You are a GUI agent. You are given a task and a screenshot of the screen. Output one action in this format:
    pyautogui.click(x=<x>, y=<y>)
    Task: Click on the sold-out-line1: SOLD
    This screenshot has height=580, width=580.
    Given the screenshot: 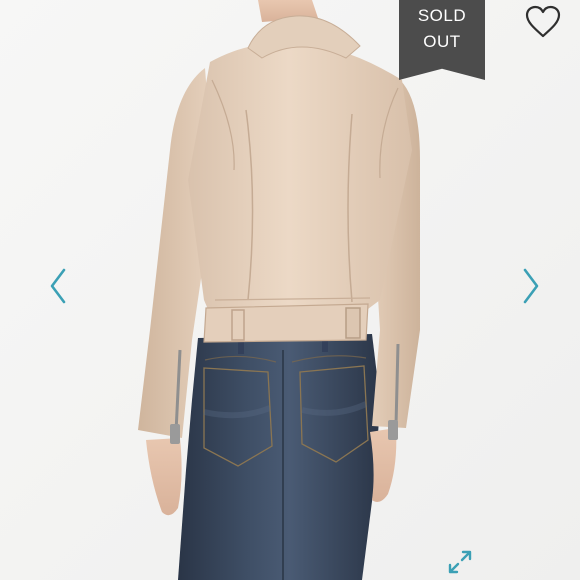 What is the action you would take?
    pyautogui.click(x=442, y=15)
    